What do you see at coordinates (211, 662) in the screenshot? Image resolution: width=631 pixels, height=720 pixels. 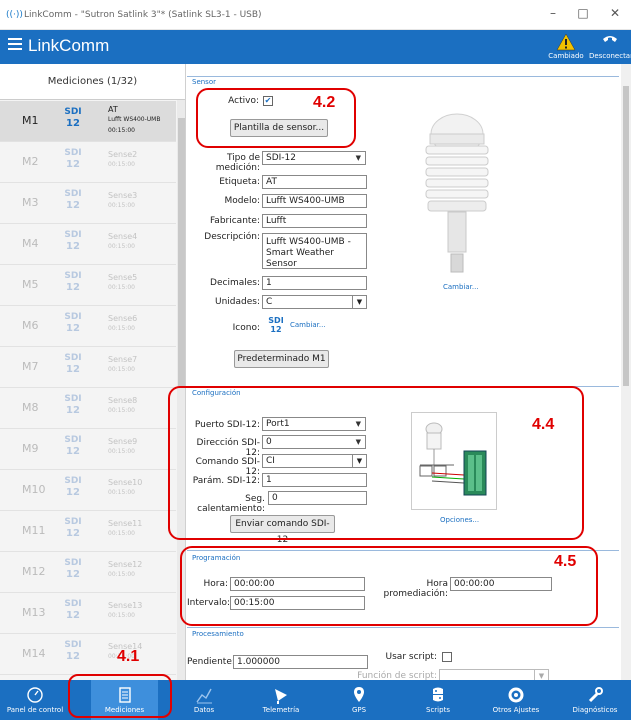 I see `pendiente-label: Pendiente:` at bounding box center [211, 662].